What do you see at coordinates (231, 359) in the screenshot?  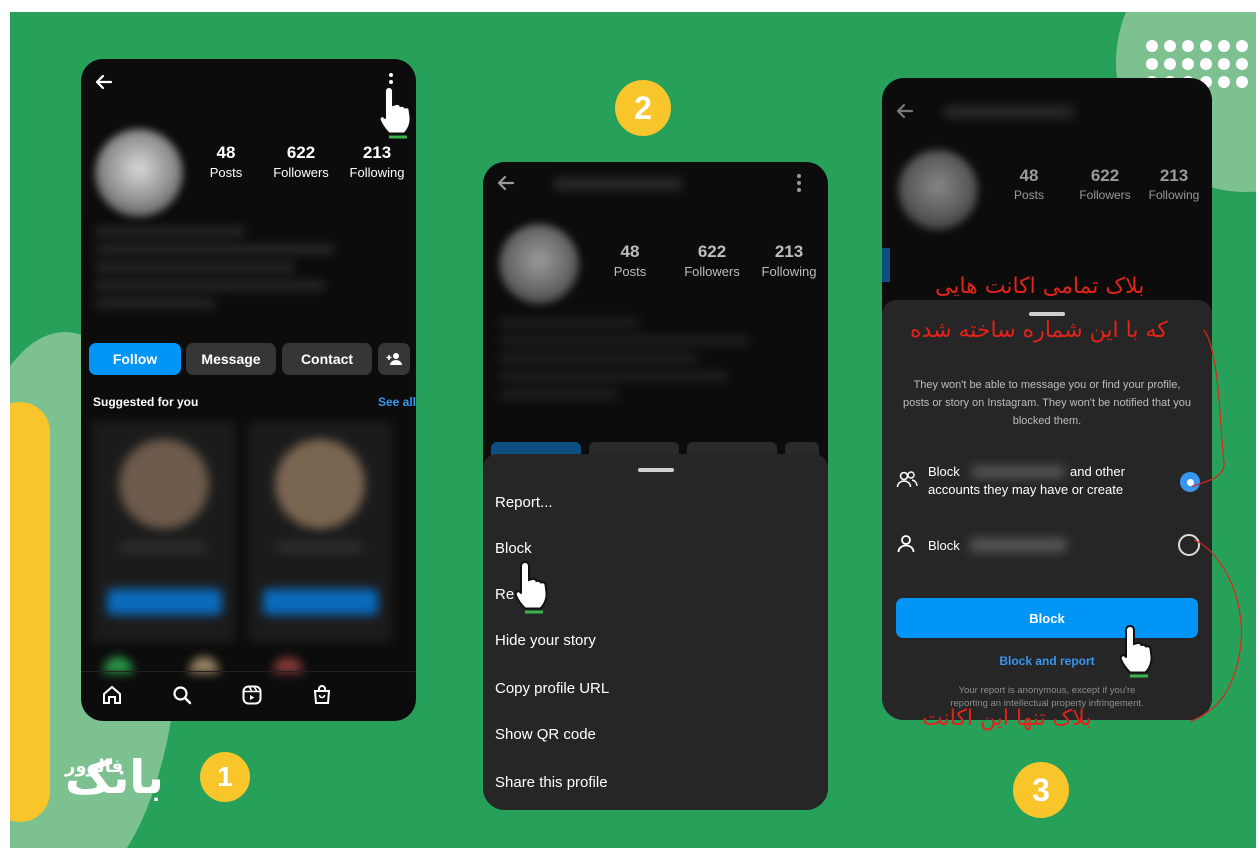 I see `message-button: Message` at bounding box center [231, 359].